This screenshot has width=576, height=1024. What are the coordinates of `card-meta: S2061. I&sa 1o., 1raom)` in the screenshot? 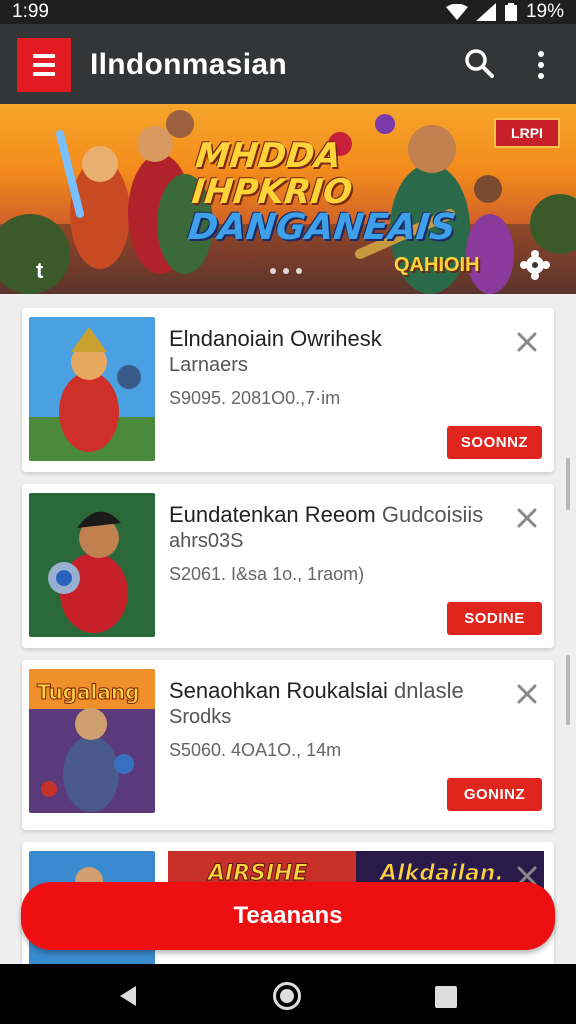 It's located at (267, 574).